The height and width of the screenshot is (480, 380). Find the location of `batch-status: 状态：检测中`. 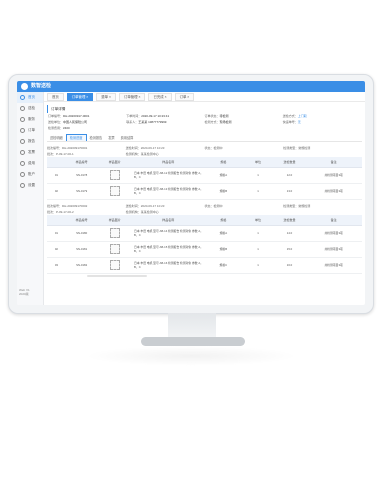

batch-status: 状态：检测中 is located at coordinates (213, 206).